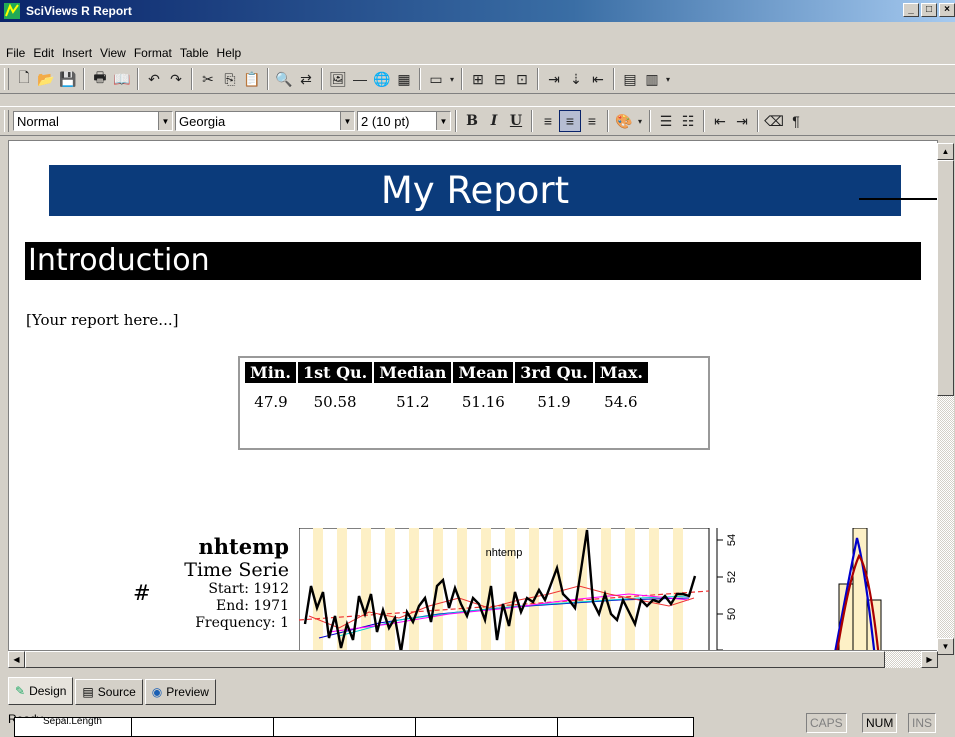 Image resolution: width=955 pixels, height=737 pixels. I want to click on copy-icon: ⎘, so click(230, 79).